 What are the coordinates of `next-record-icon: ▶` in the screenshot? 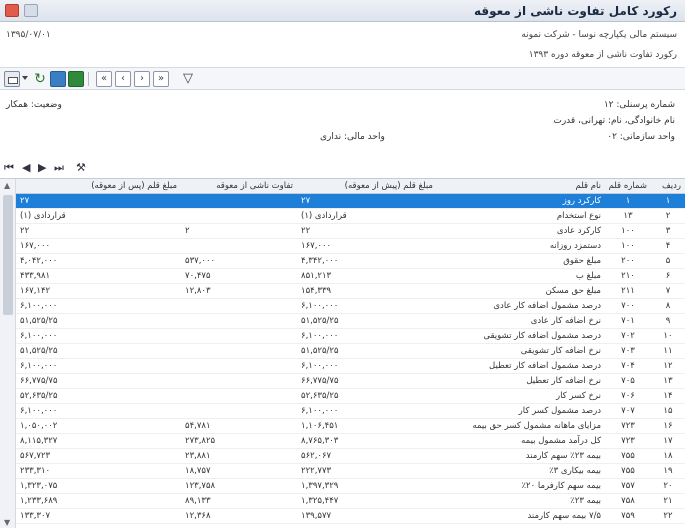 It's located at (42, 167).